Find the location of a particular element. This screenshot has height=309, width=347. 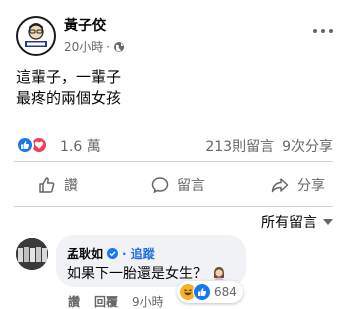

like-button: 讚 is located at coordinates (58, 185).